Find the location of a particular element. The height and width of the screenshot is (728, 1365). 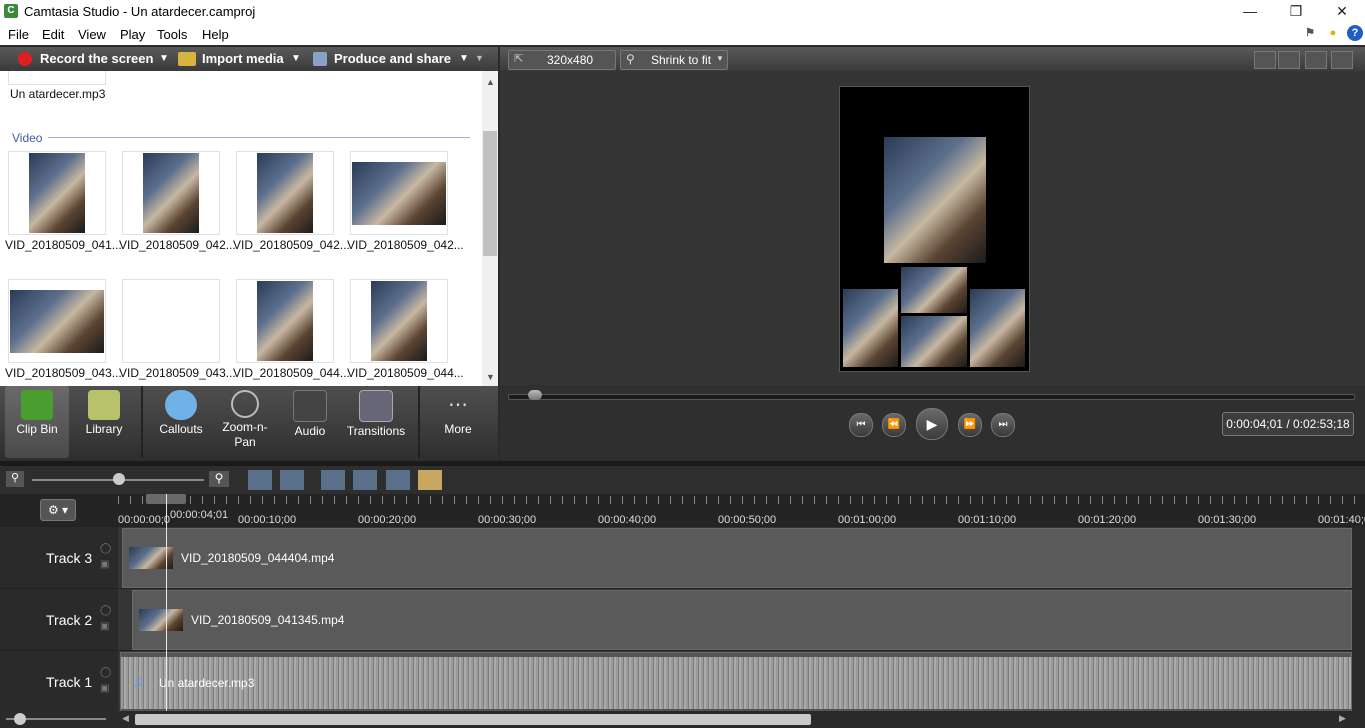

import-media-button: Import media is located at coordinates (243, 58).